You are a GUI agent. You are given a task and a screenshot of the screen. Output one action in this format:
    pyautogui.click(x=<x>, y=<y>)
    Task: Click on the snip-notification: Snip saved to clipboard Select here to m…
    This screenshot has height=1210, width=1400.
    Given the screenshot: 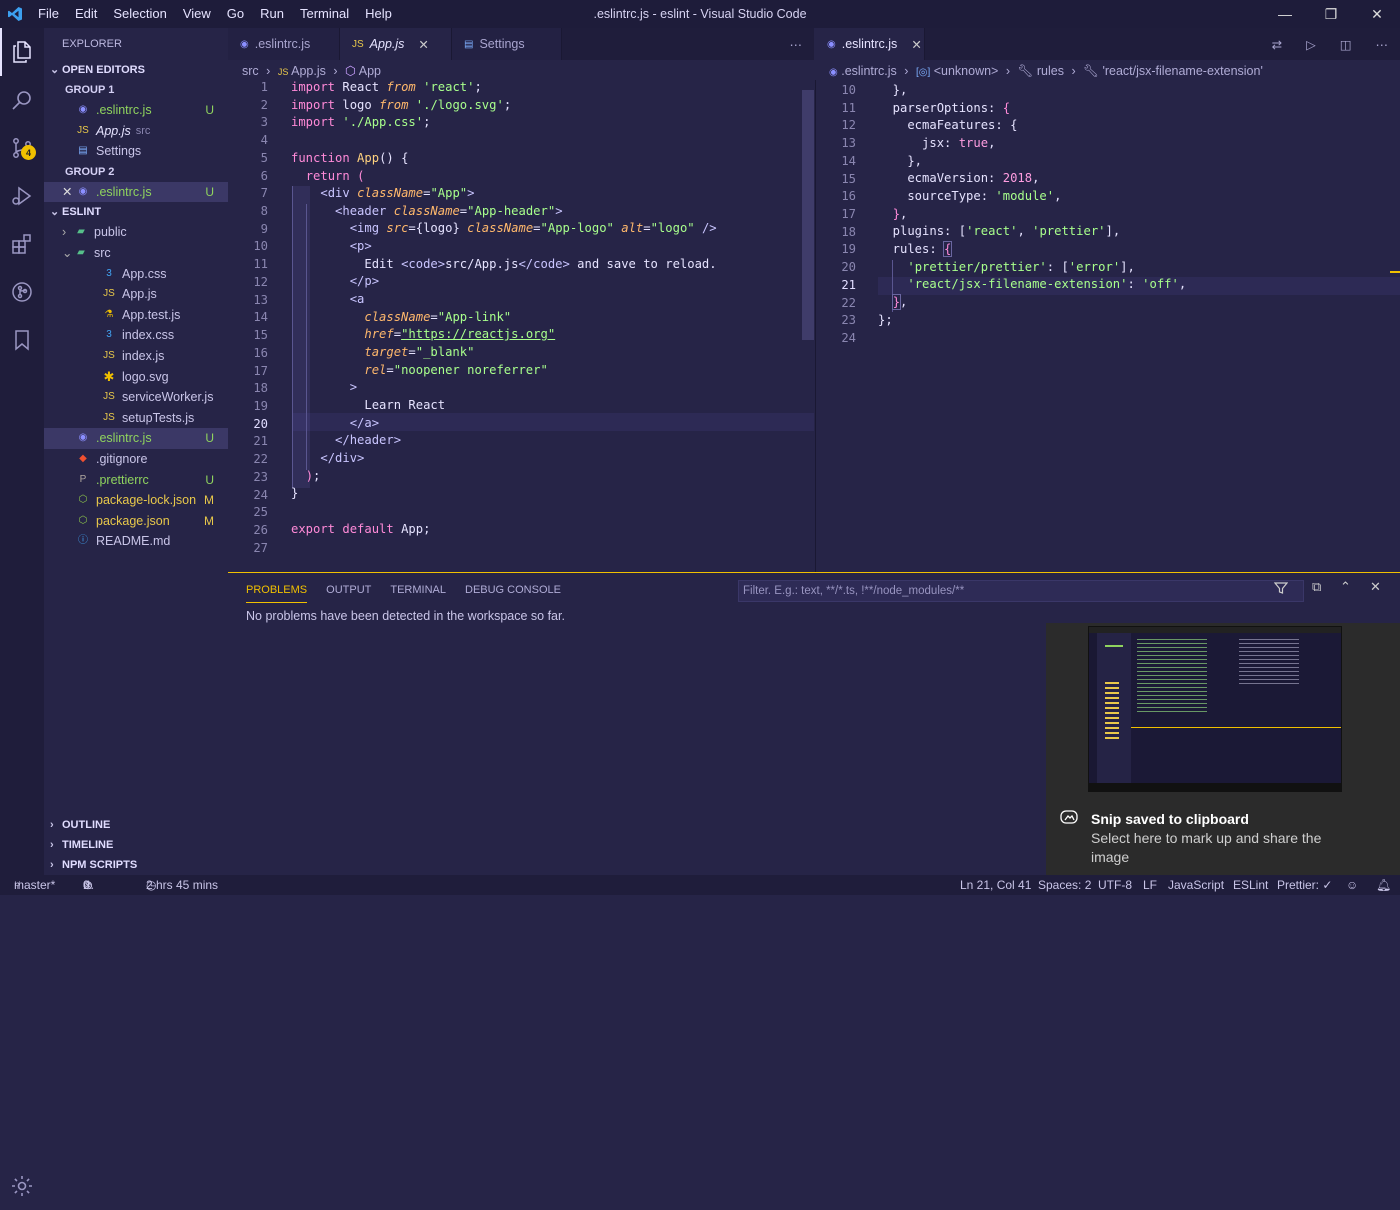 What is the action you would take?
    pyautogui.click(x=1223, y=749)
    